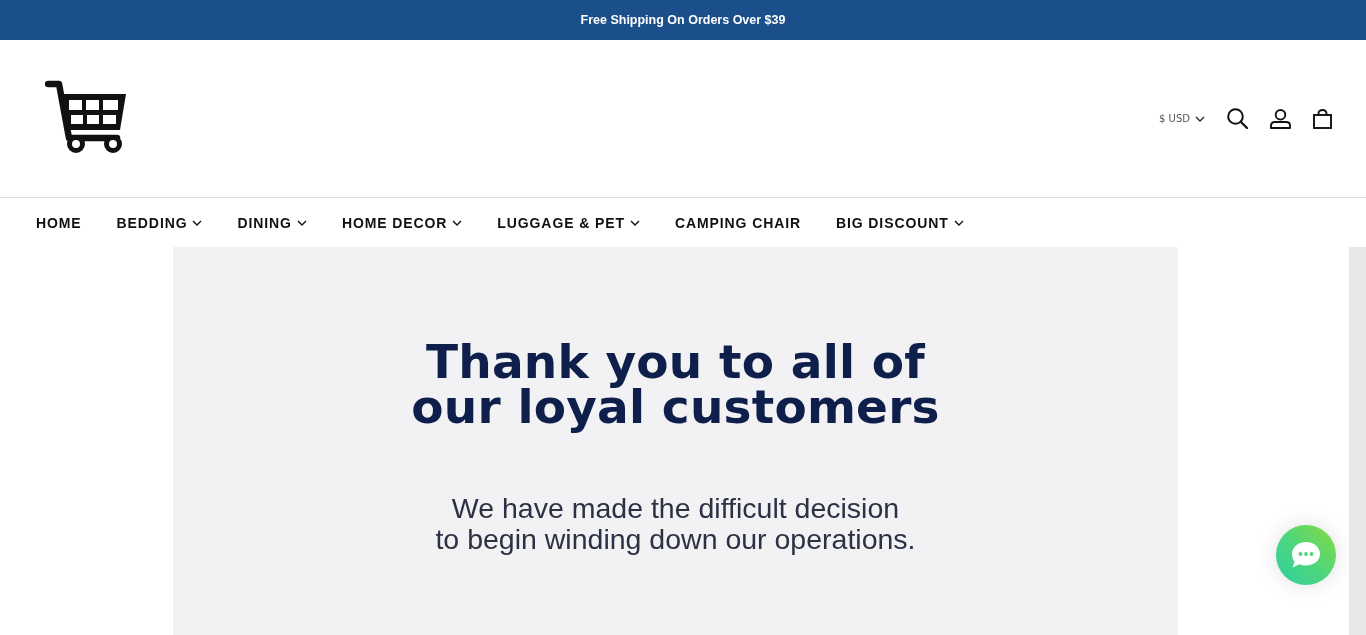 The width and height of the screenshot is (1366, 635). I want to click on nav-link: HOME, so click(59, 222).